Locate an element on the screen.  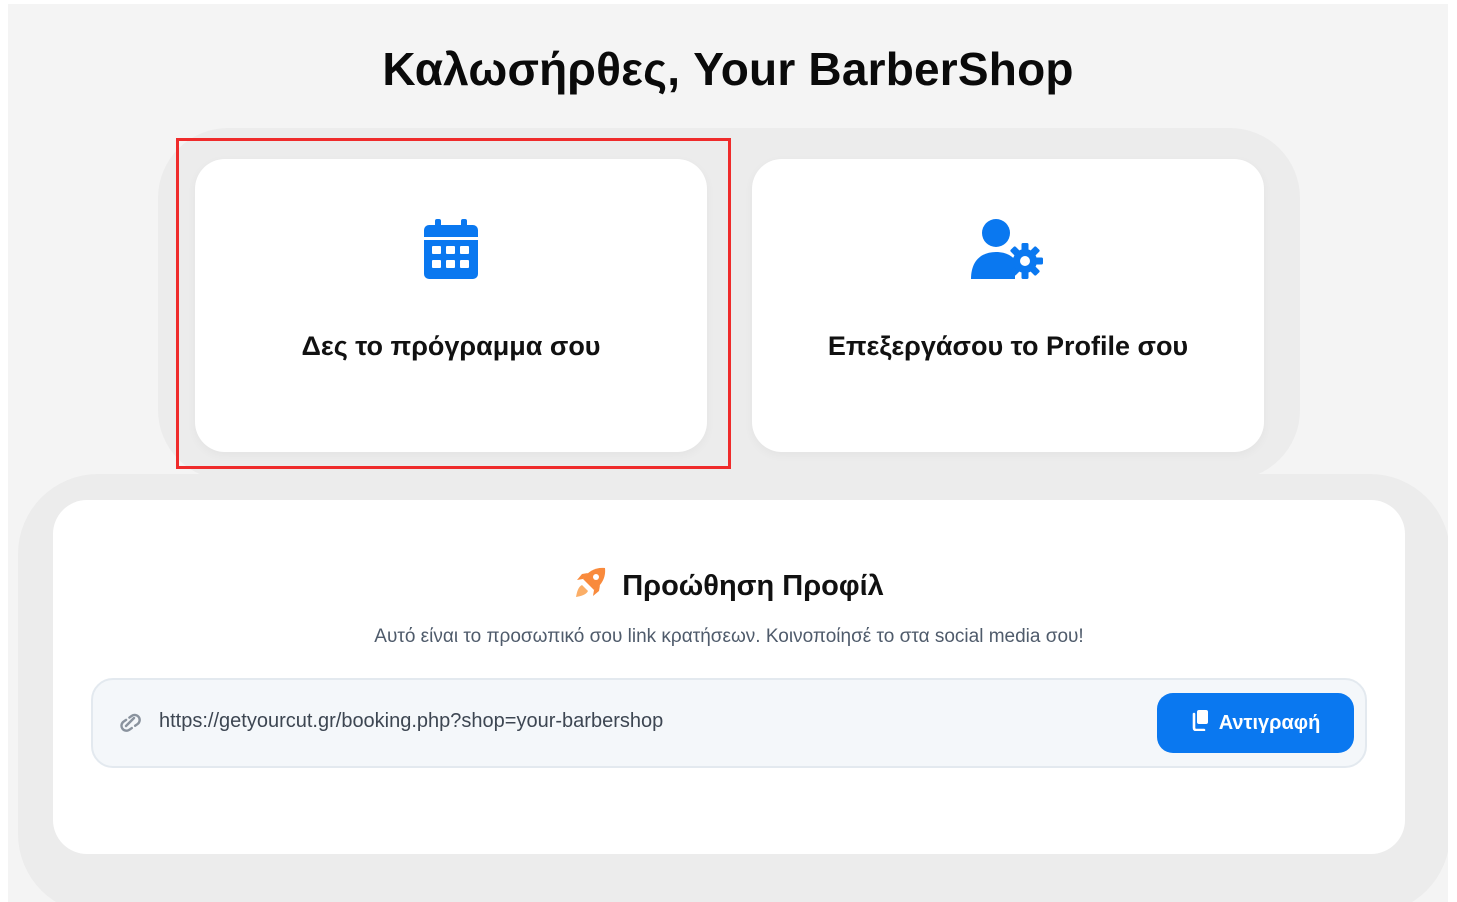
copy-link-button: Αντιγραφή is located at coordinates (1255, 723).